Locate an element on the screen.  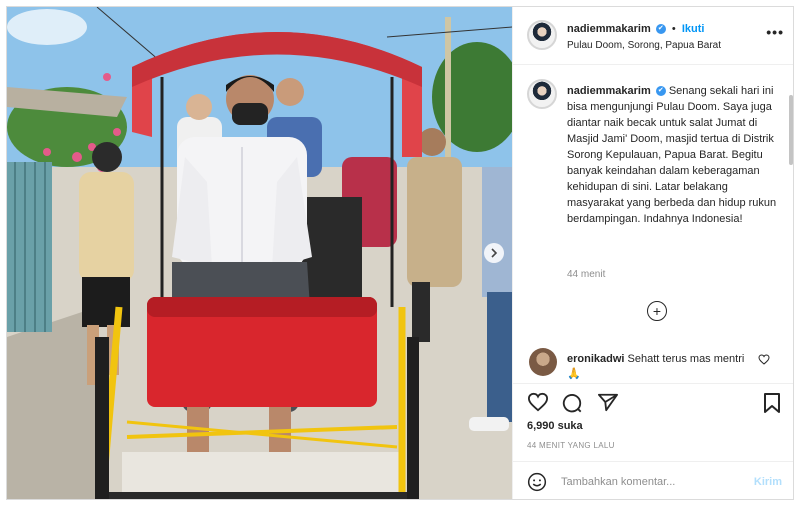
heart-icon is located at coordinates (538, 402).